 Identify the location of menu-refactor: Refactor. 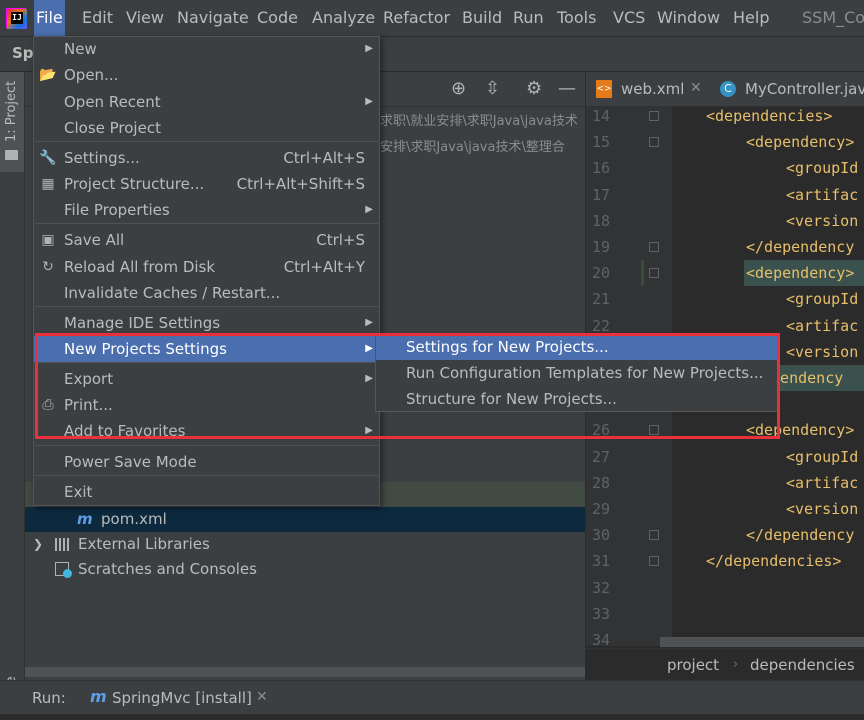
(416, 18).